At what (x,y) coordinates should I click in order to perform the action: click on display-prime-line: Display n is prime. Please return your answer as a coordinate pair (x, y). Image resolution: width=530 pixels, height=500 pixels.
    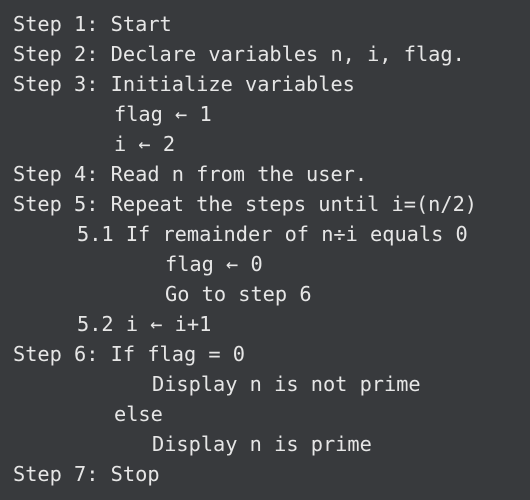
    Looking at the image, I should click on (262, 444).